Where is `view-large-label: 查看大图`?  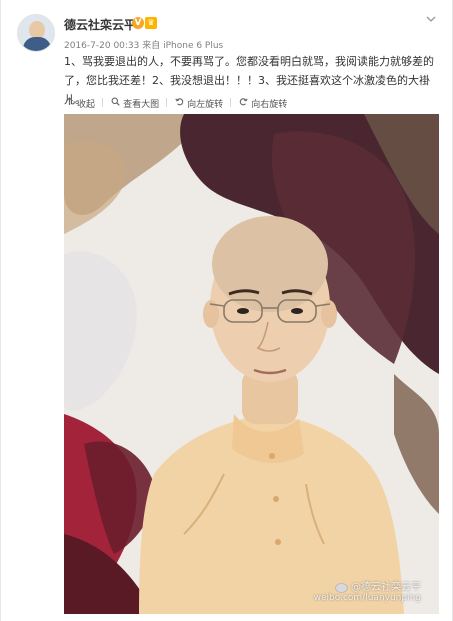
view-large-label: 查看大图 is located at coordinates (141, 104).